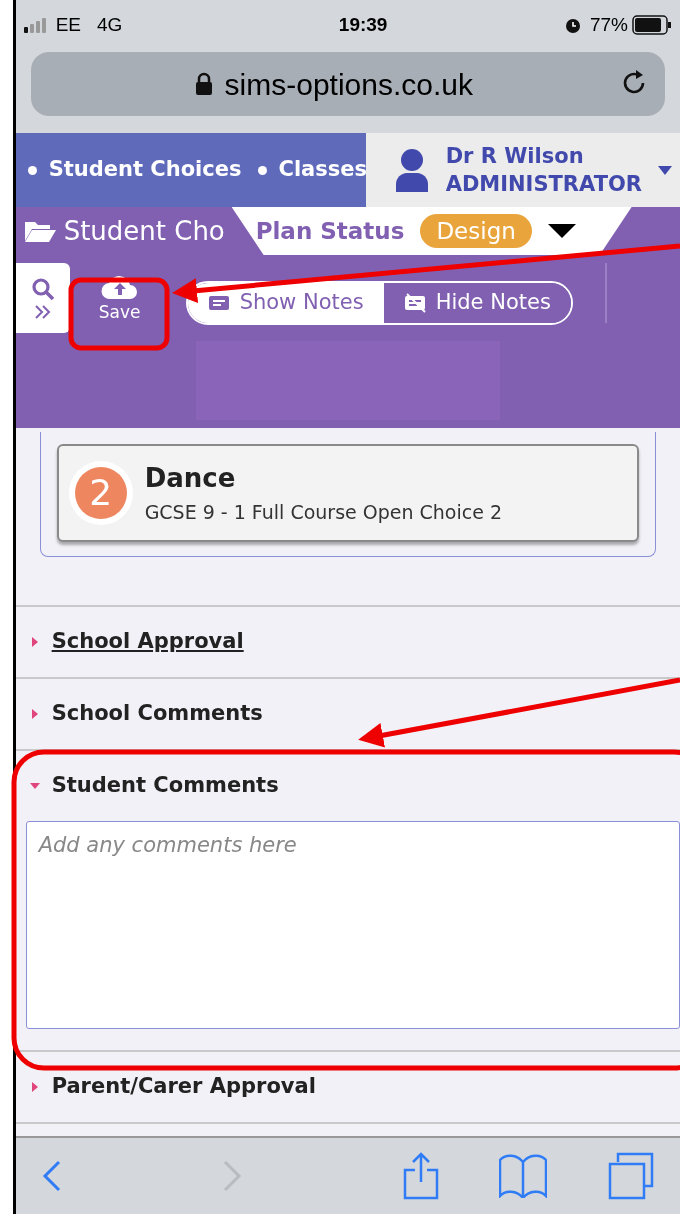 Image resolution: width=680 pixels, height=1214 pixels. Describe the element at coordinates (347, 642) in the screenshot. I see `section-header: School Approval` at that location.